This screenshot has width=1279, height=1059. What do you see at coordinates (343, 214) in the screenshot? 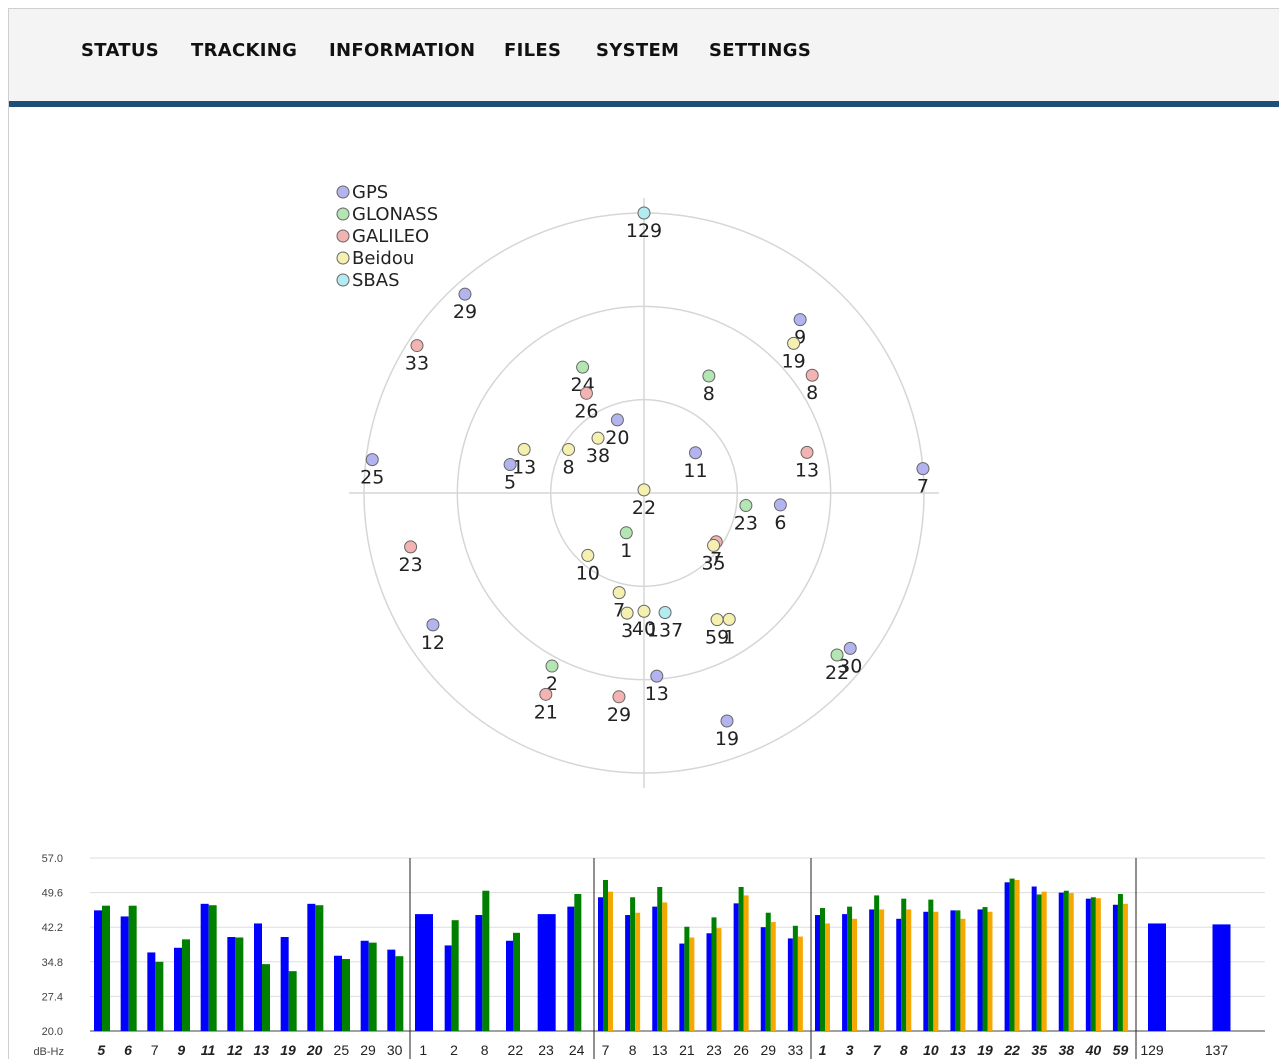
I see `legend-marker-glonass` at bounding box center [343, 214].